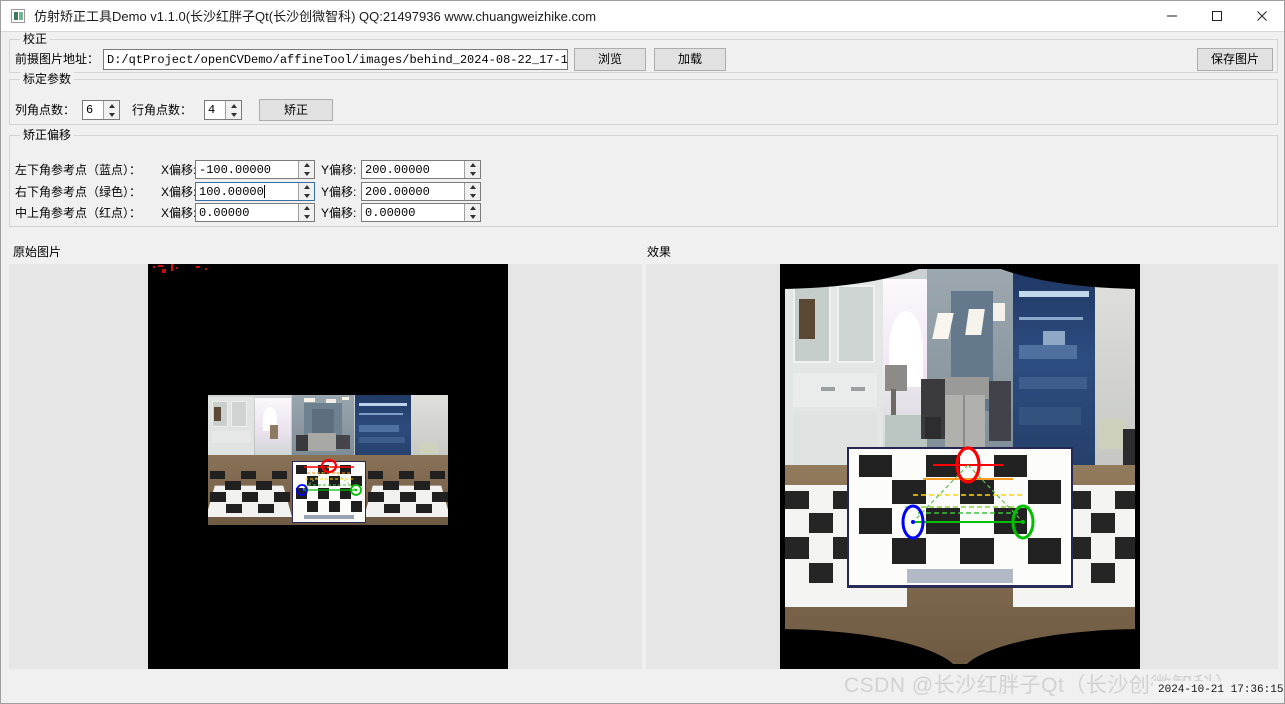 Image resolution: width=1285 pixels, height=704 pixels. I want to click on offset-row-1-label: 右下角参考点（绿色）：, so click(78, 192).